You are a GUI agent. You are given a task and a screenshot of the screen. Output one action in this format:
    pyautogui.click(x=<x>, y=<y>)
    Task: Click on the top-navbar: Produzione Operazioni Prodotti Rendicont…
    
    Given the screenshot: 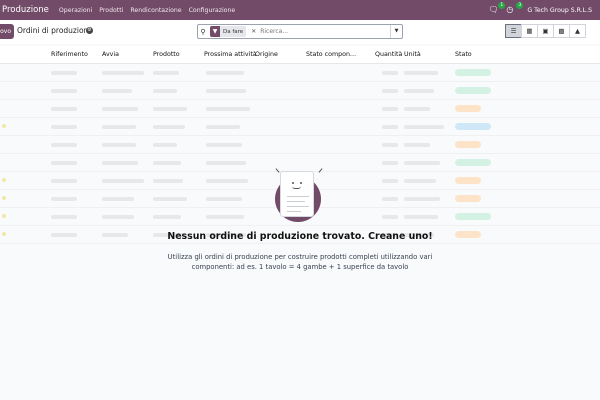 What is the action you would take?
    pyautogui.click(x=300, y=10)
    